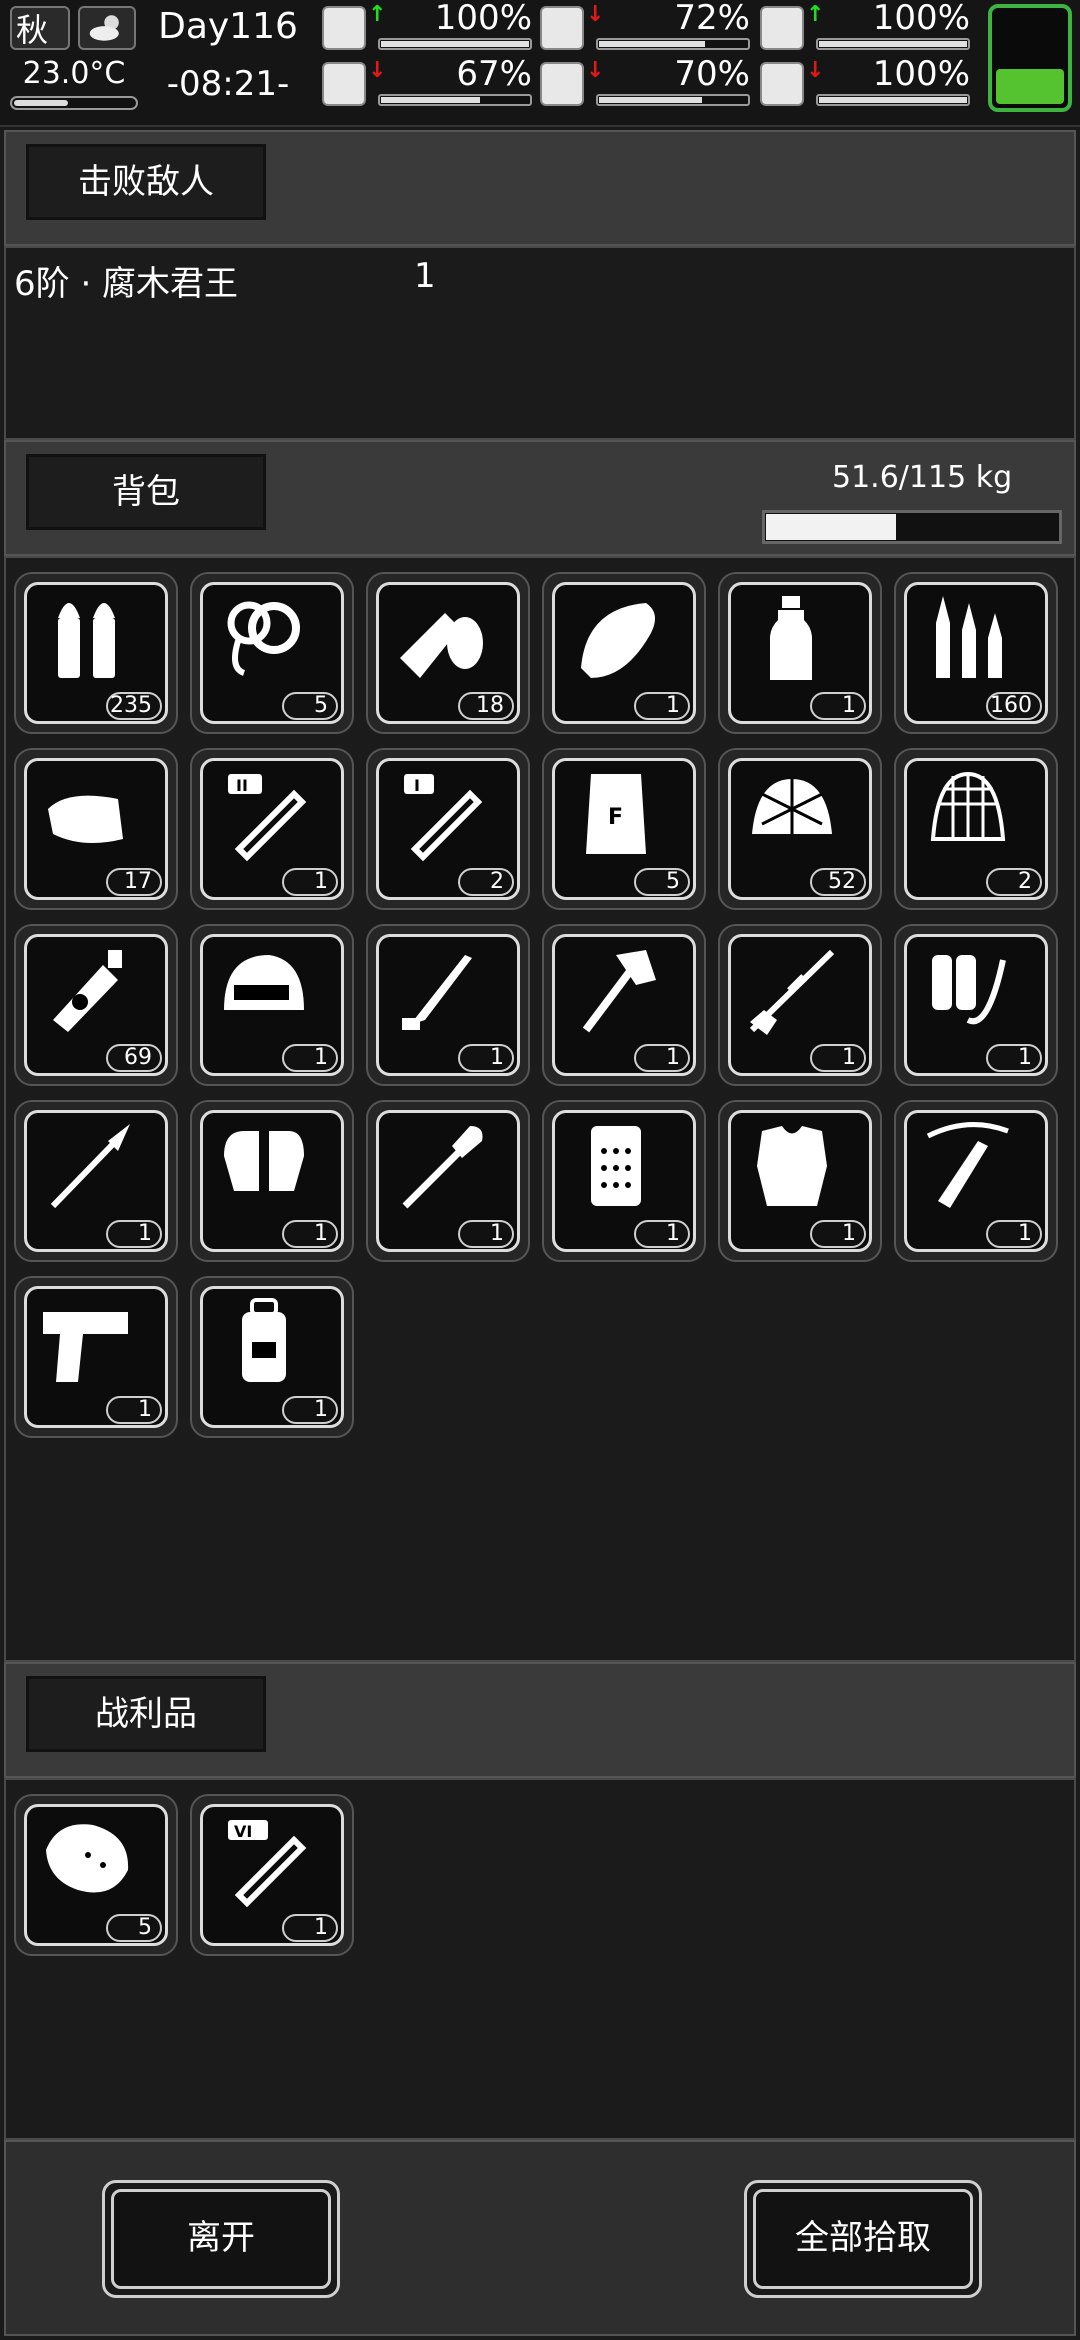 The width and height of the screenshot is (1080, 2340). What do you see at coordinates (540, 1720) in the screenshot?
I see `loot-header: 战利品` at bounding box center [540, 1720].